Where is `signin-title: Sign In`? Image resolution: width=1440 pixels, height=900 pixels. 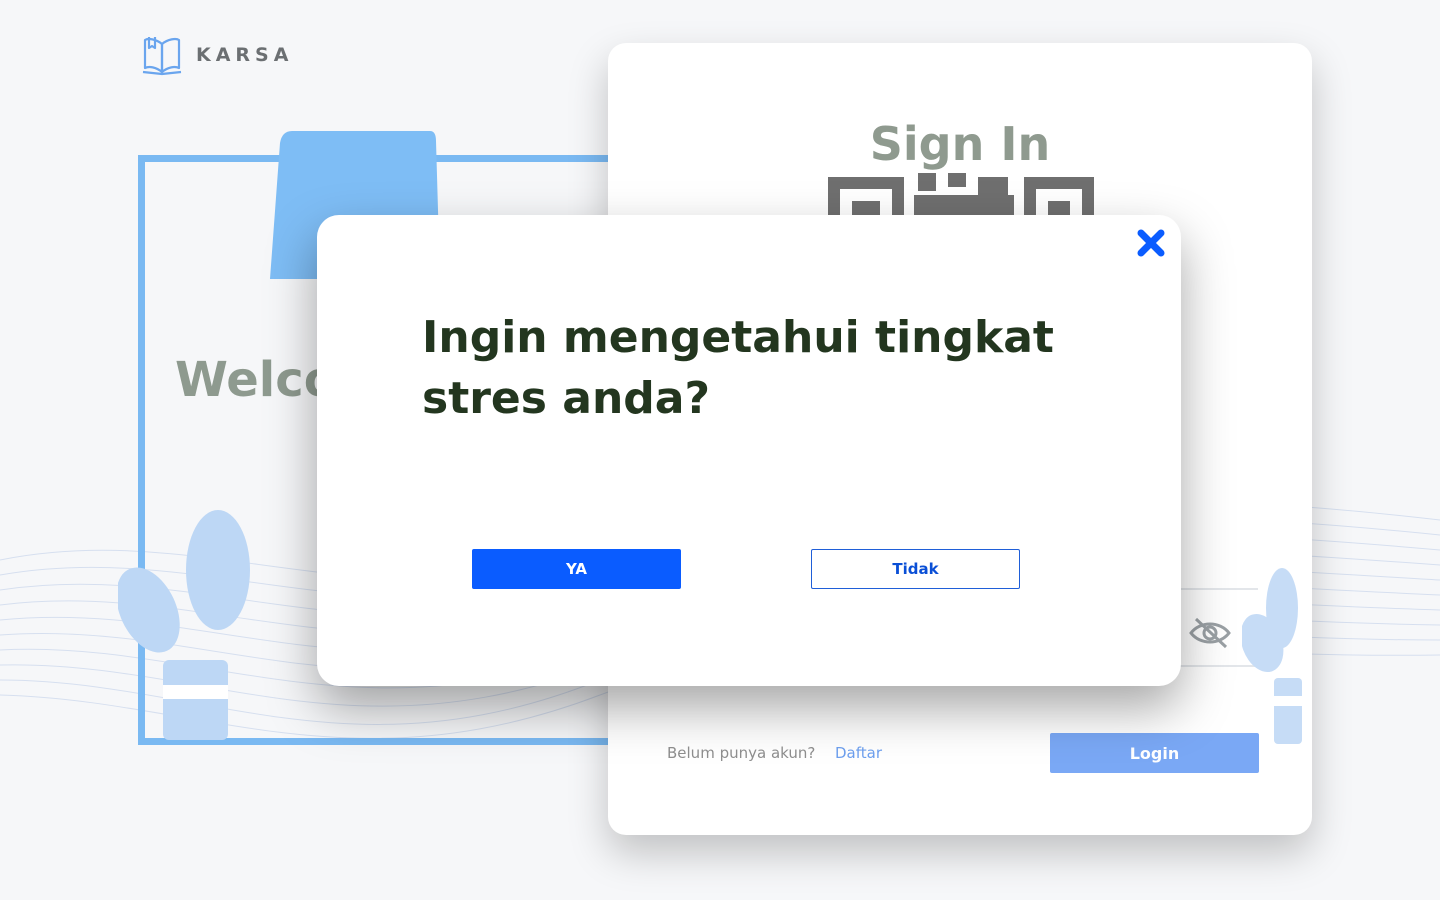
signin-title: Sign In is located at coordinates (960, 144).